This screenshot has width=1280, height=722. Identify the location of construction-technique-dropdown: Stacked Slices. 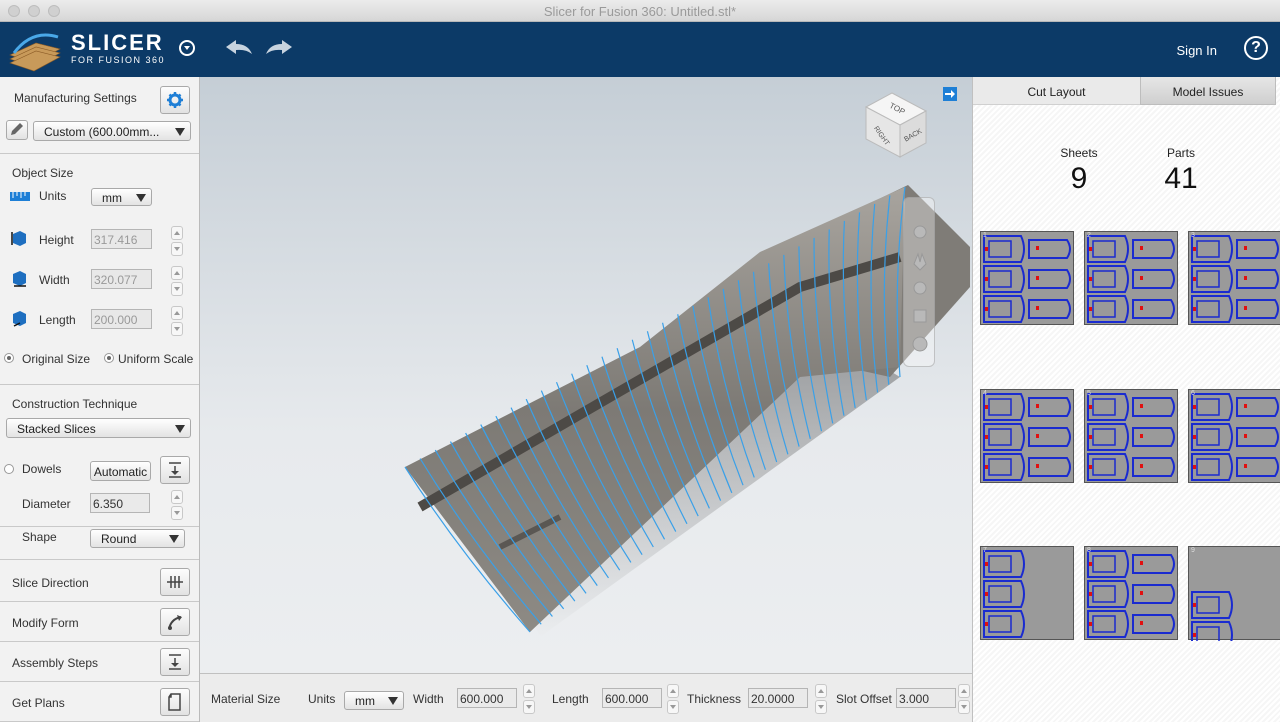
(98, 428).